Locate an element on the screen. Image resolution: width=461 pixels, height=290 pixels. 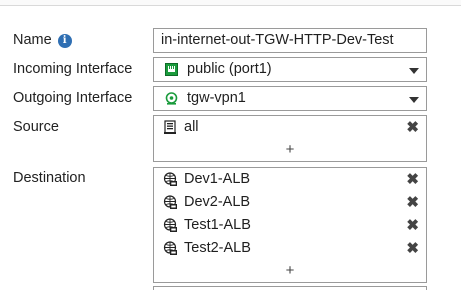
source-list: all ✖ + is located at coordinates (290, 138).